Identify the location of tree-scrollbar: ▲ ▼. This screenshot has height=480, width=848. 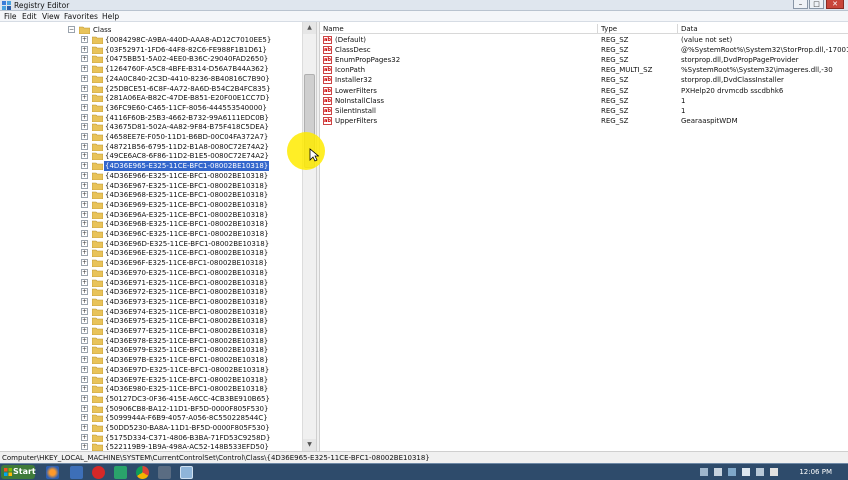
(309, 236).